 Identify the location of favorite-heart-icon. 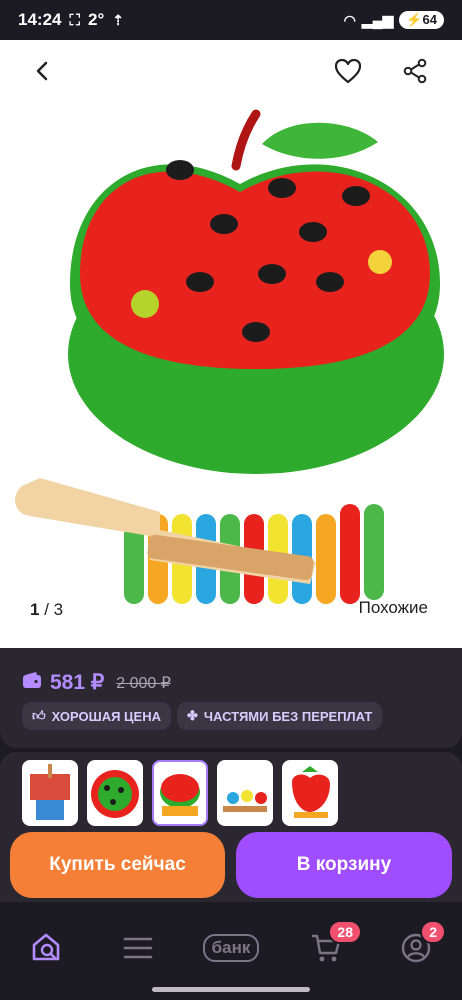
(348, 71).